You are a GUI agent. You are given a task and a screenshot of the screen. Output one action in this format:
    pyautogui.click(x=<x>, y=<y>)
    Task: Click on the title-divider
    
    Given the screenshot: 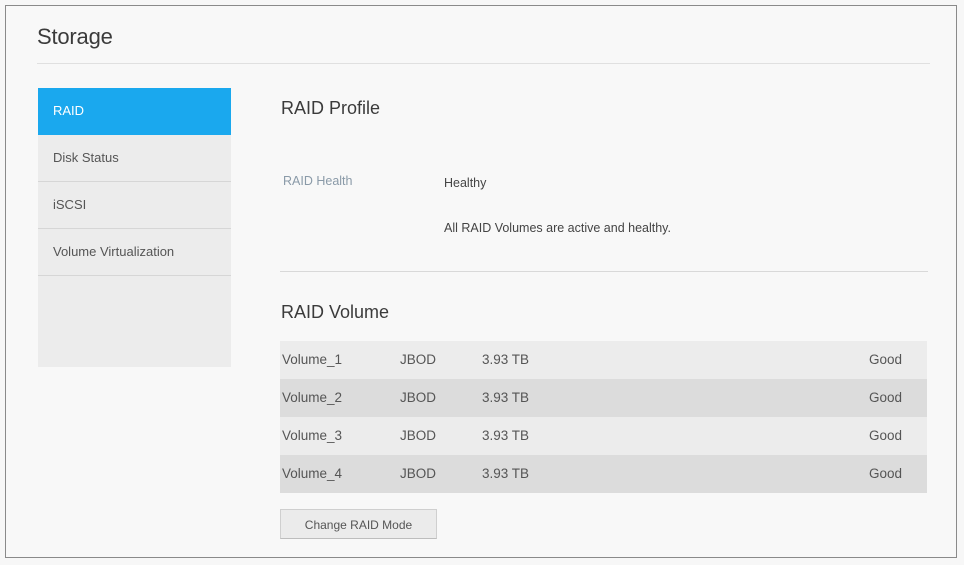 What is the action you would take?
    pyautogui.click(x=483, y=63)
    